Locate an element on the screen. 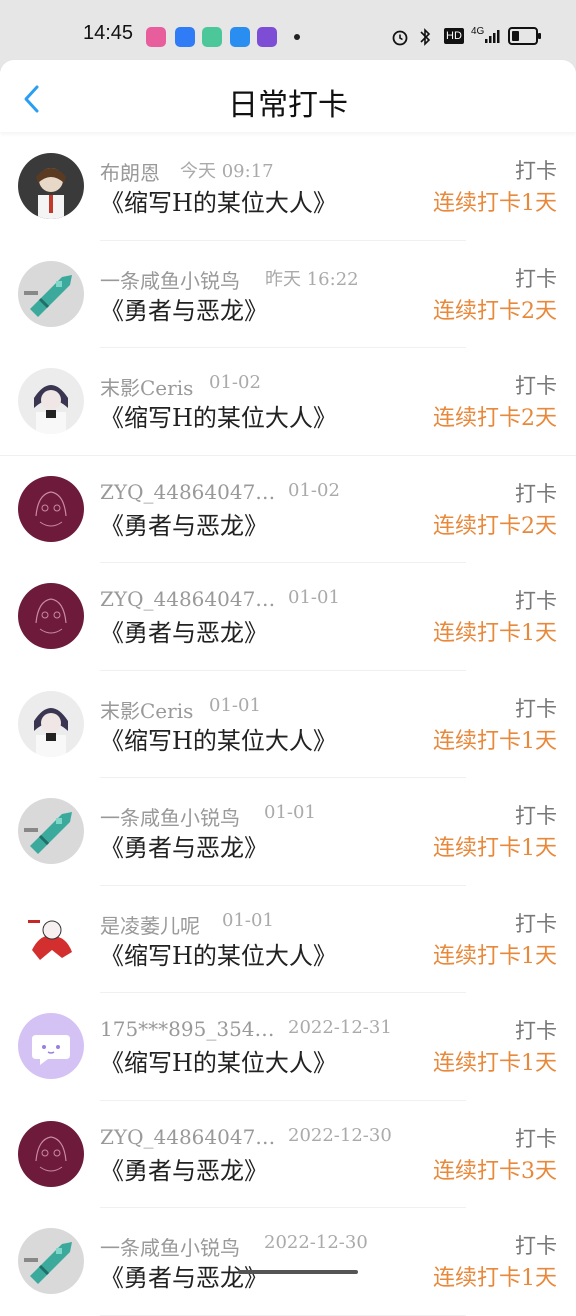 This screenshot has height=1316, width=576. header-bar: 日常打卡 is located at coordinates (288, 96).